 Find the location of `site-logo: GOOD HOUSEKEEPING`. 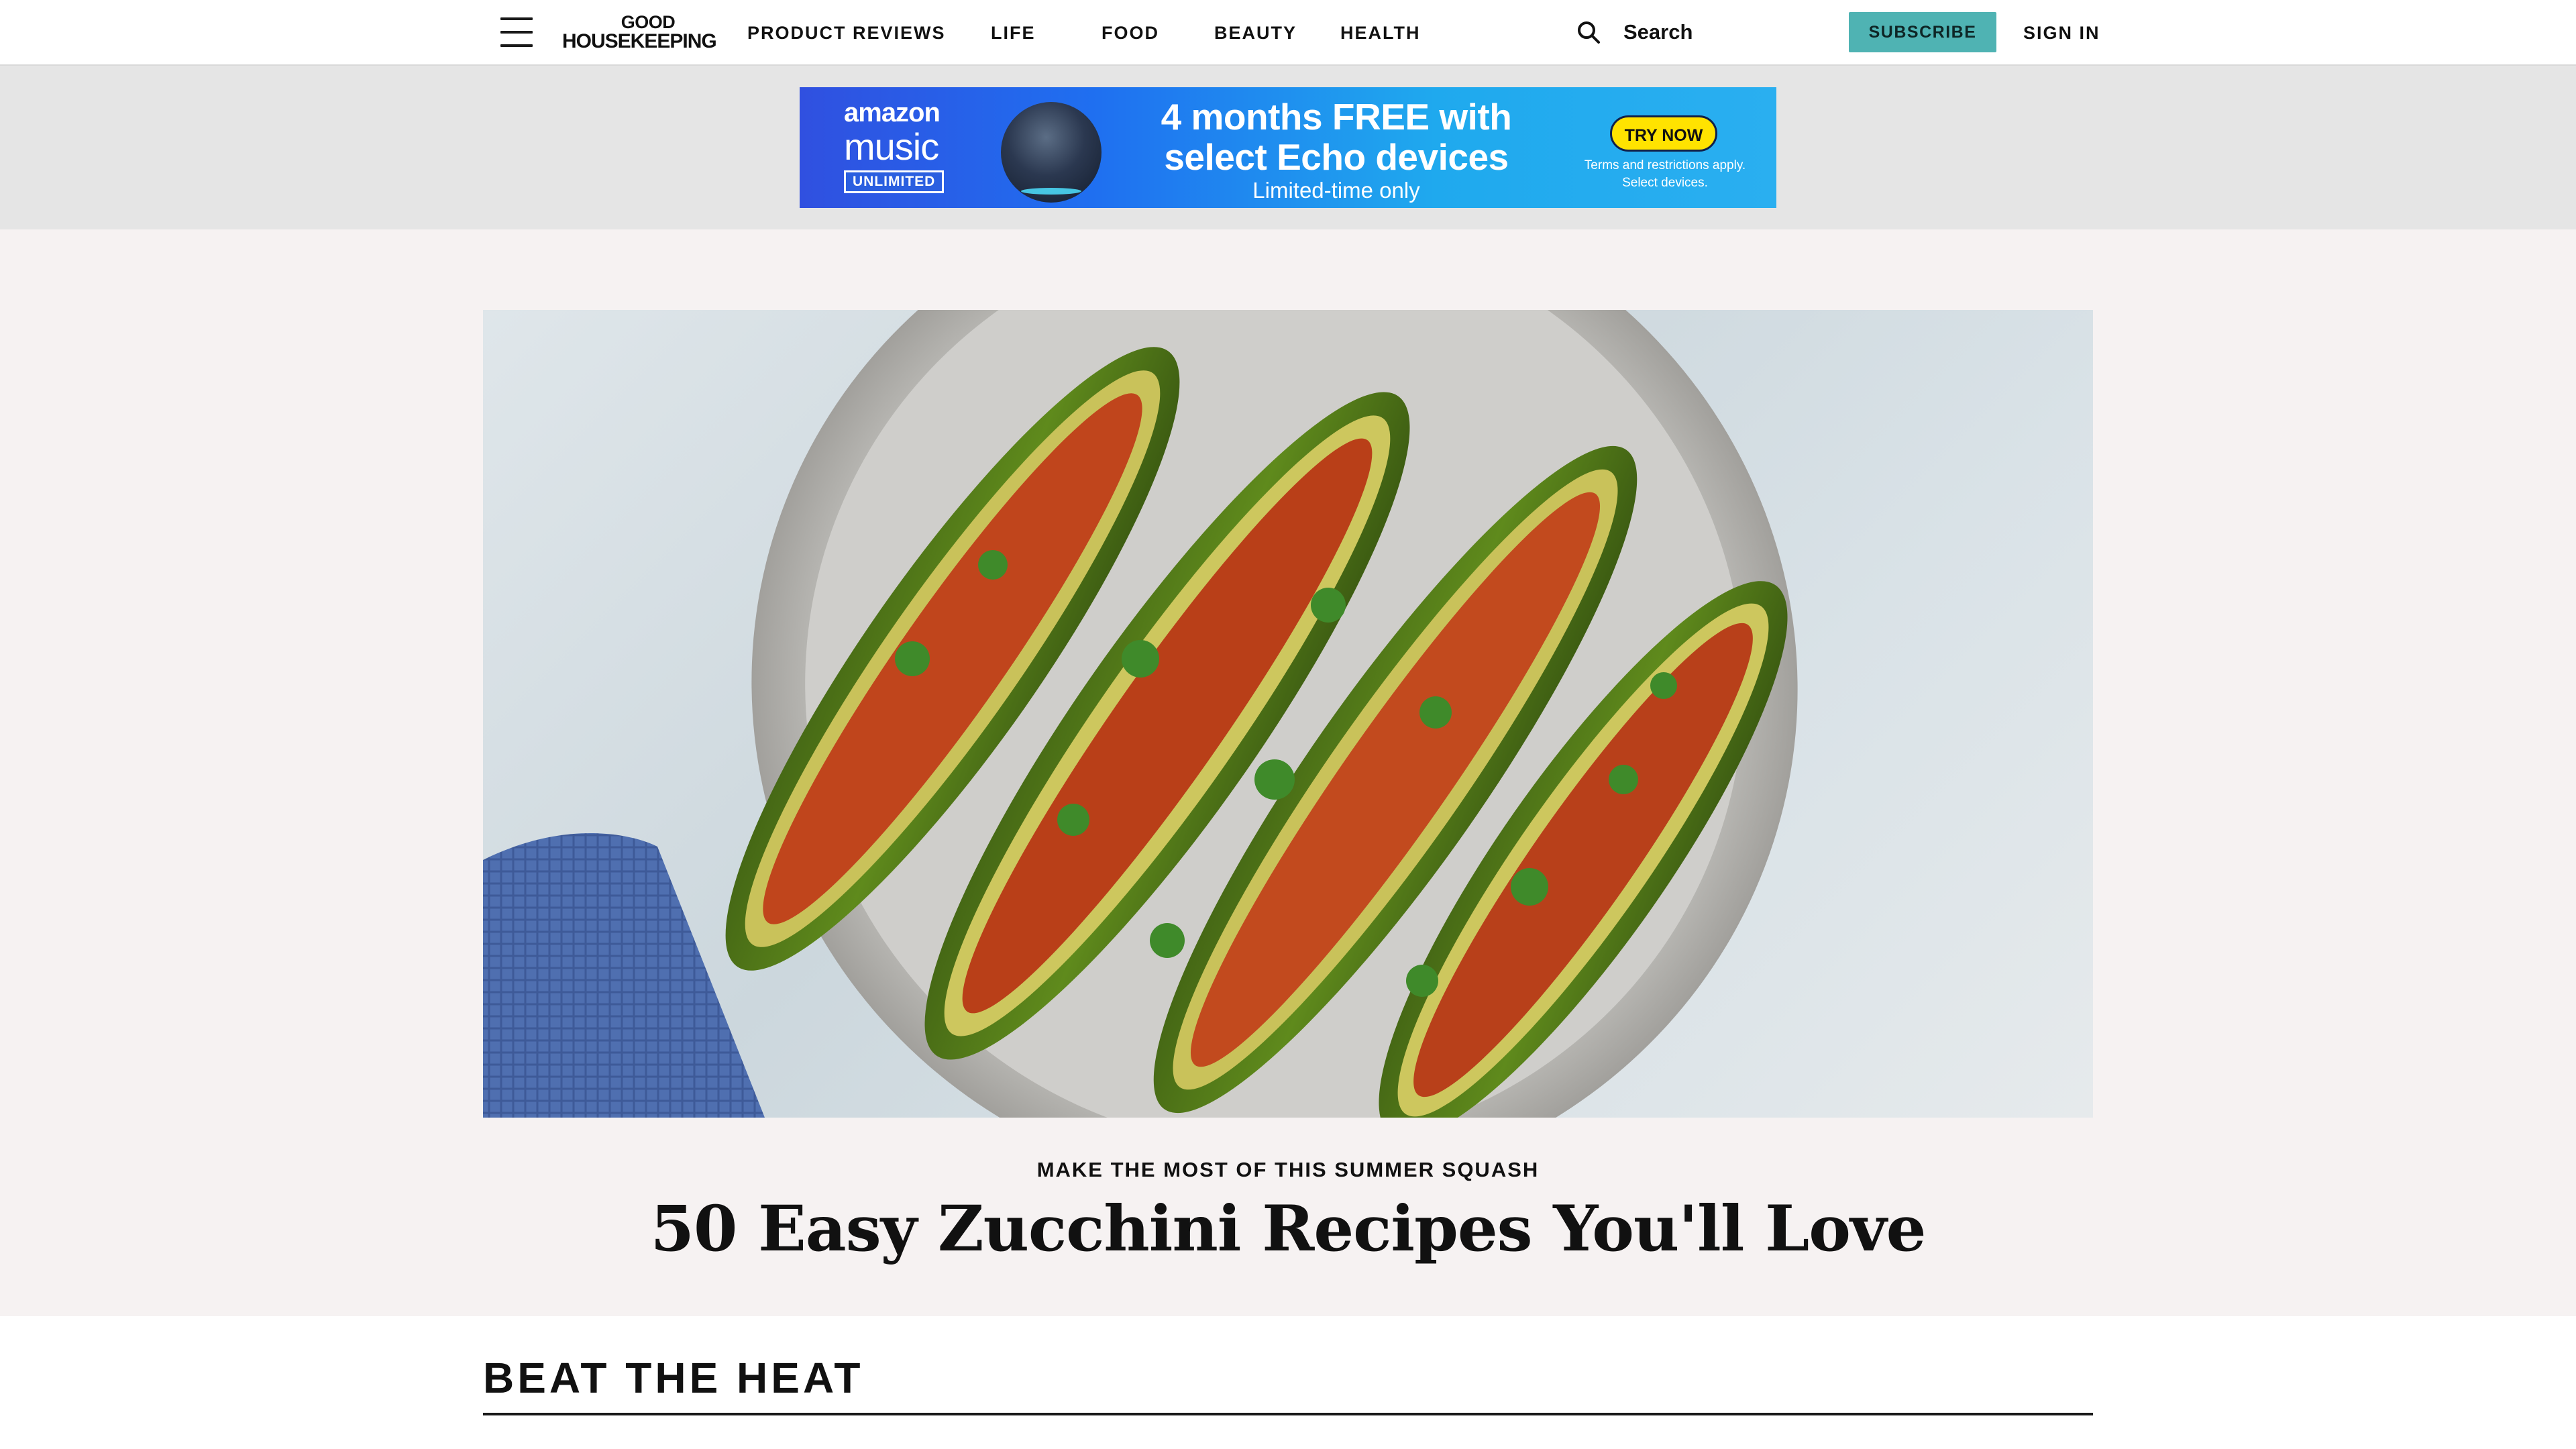

site-logo: GOOD HOUSEKEEPING is located at coordinates (639, 32).